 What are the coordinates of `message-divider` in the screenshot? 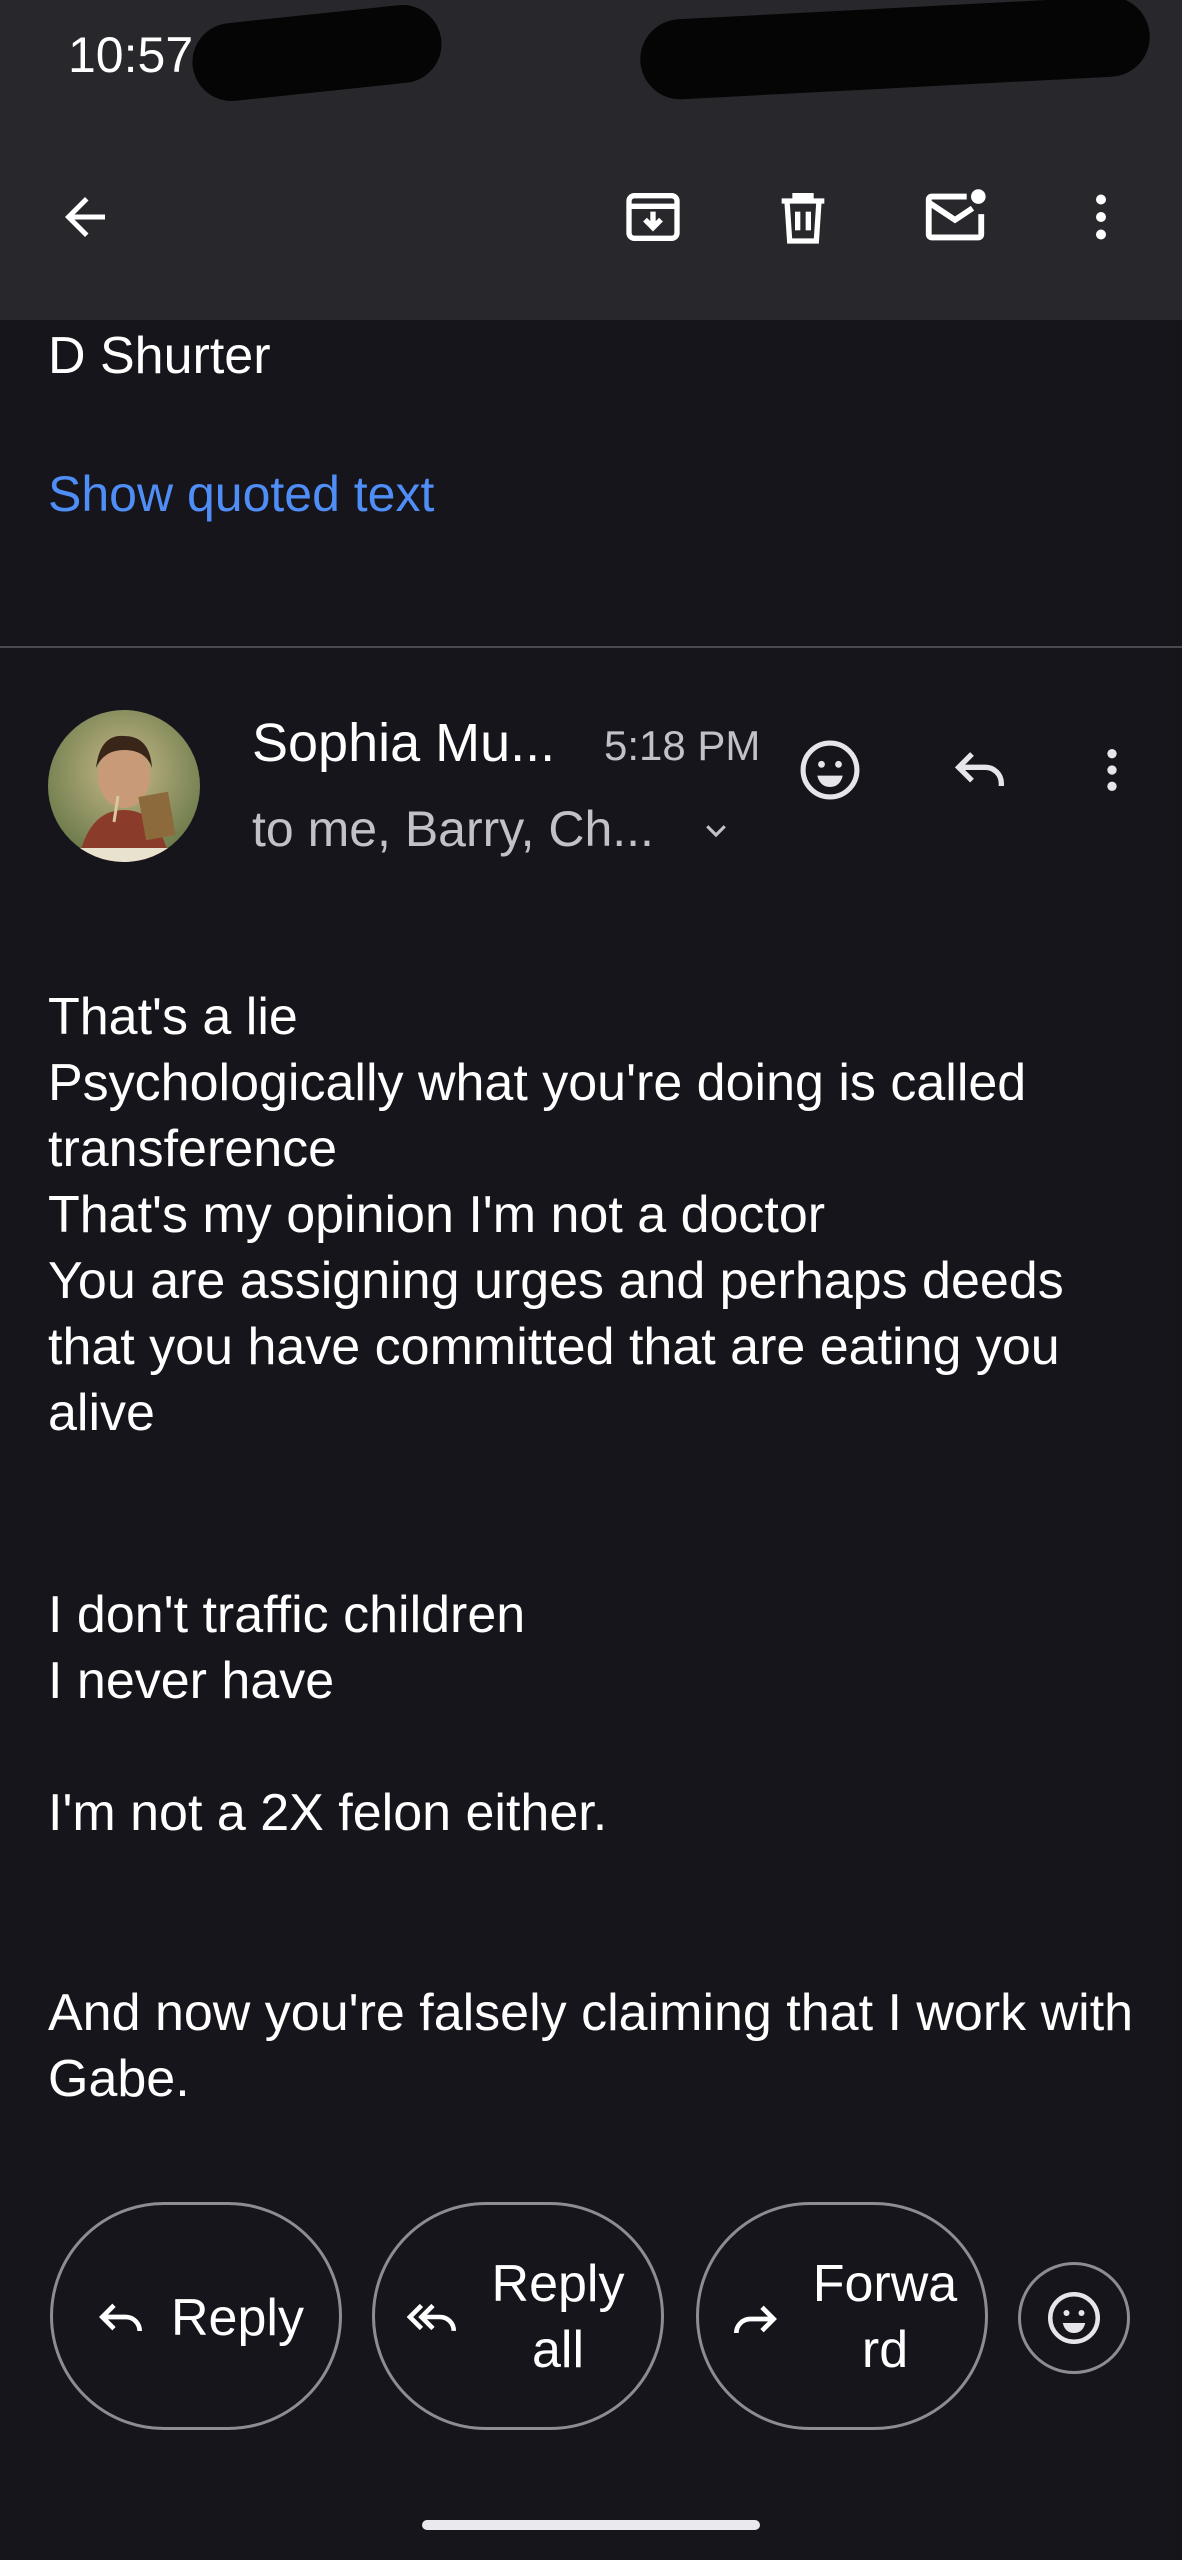 It's located at (591, 647).